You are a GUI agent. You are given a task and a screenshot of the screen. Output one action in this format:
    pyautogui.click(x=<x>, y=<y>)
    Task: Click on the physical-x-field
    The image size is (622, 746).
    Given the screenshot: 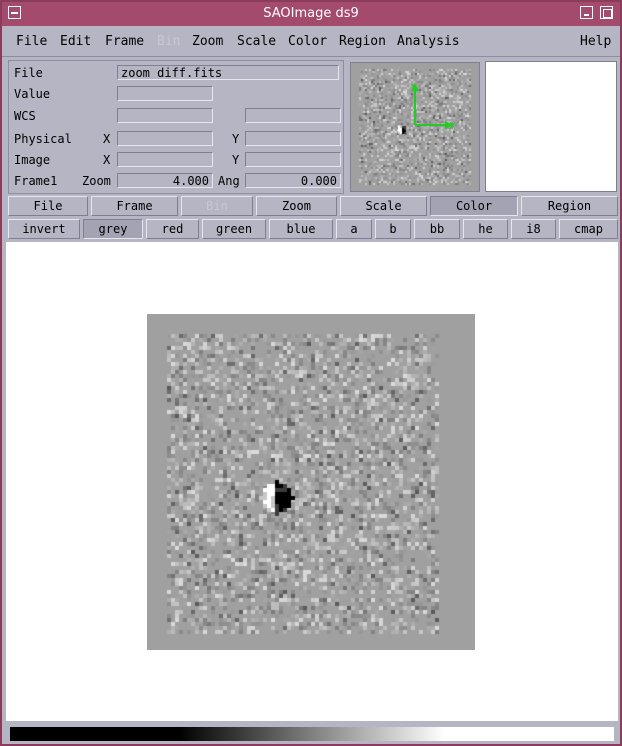 What is the action you would take?
    pyautogui.click(x=165, y=138)
    